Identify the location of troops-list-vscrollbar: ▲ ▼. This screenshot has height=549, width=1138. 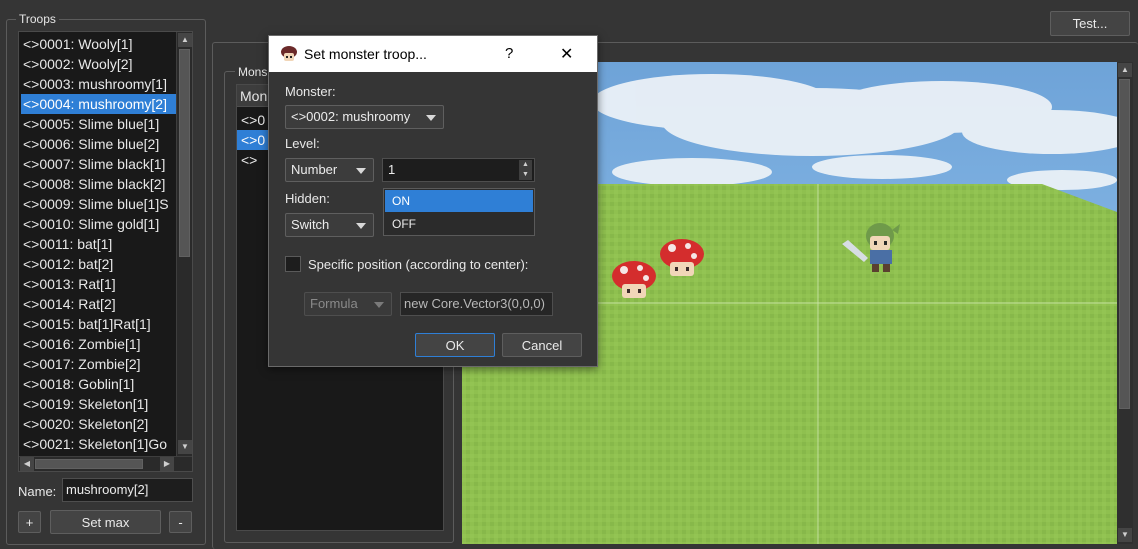
(184, 244).